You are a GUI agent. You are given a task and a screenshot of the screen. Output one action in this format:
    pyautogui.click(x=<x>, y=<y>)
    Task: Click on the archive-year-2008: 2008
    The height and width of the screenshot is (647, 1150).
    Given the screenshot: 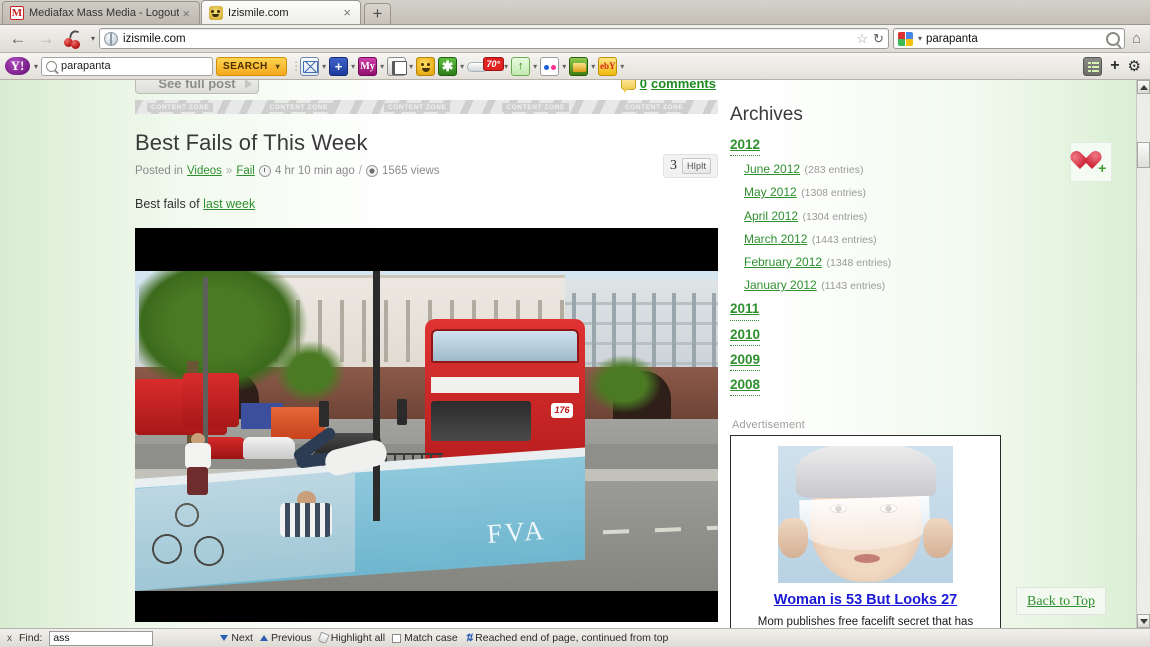 What is the action you would take?
    pyautogui.click(x=745, y=386)
    